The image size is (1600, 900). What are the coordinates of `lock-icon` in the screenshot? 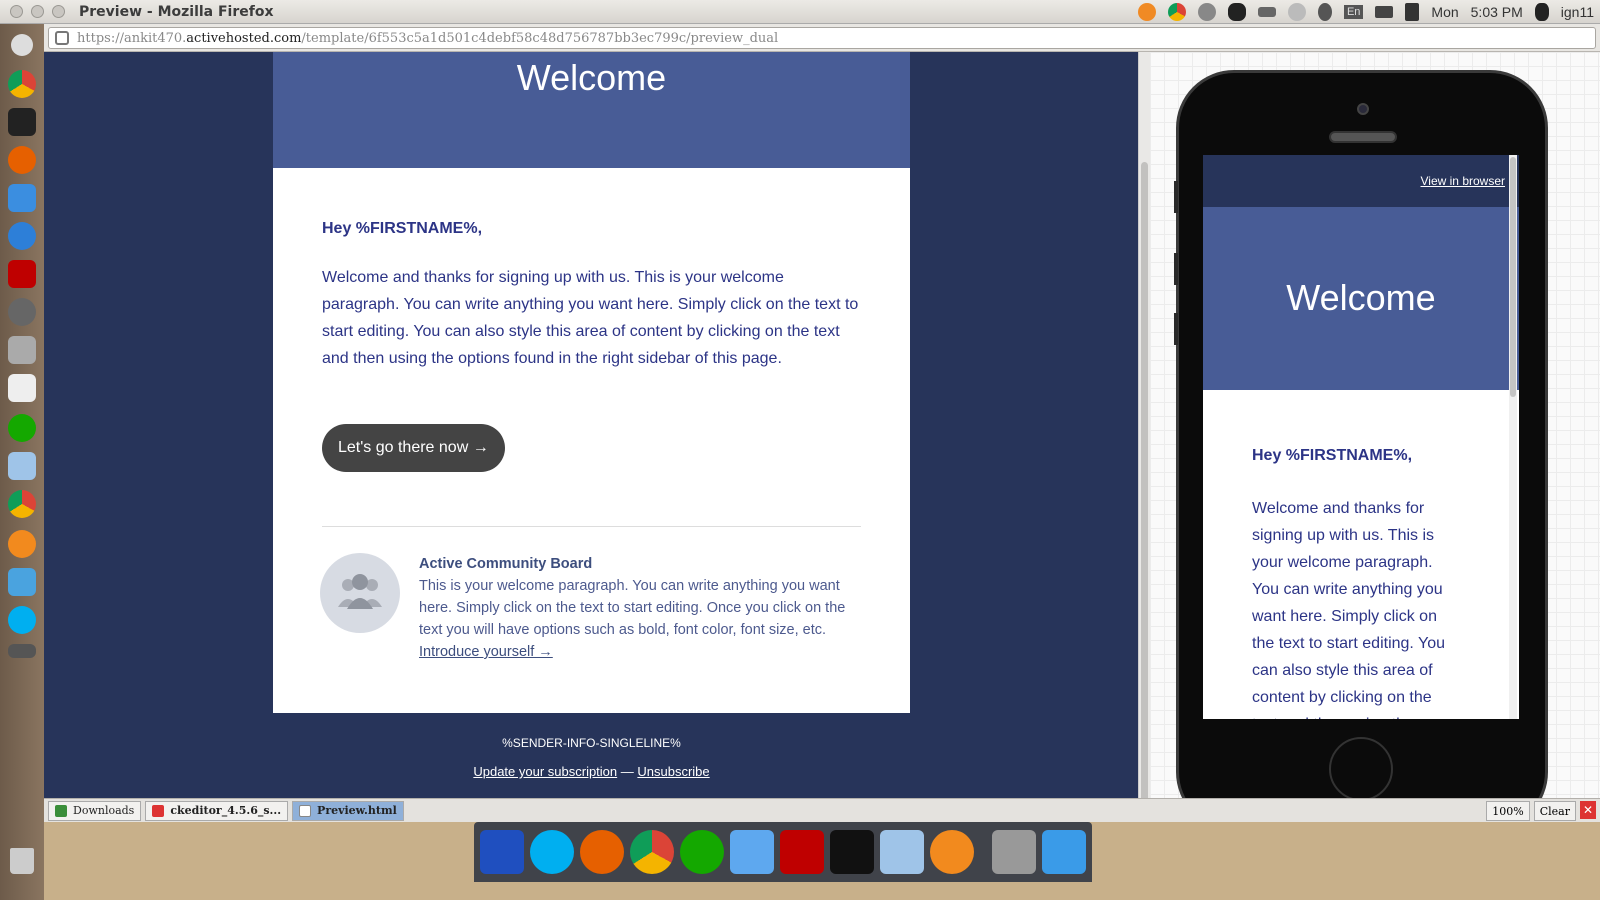 It's located at (62, 38).